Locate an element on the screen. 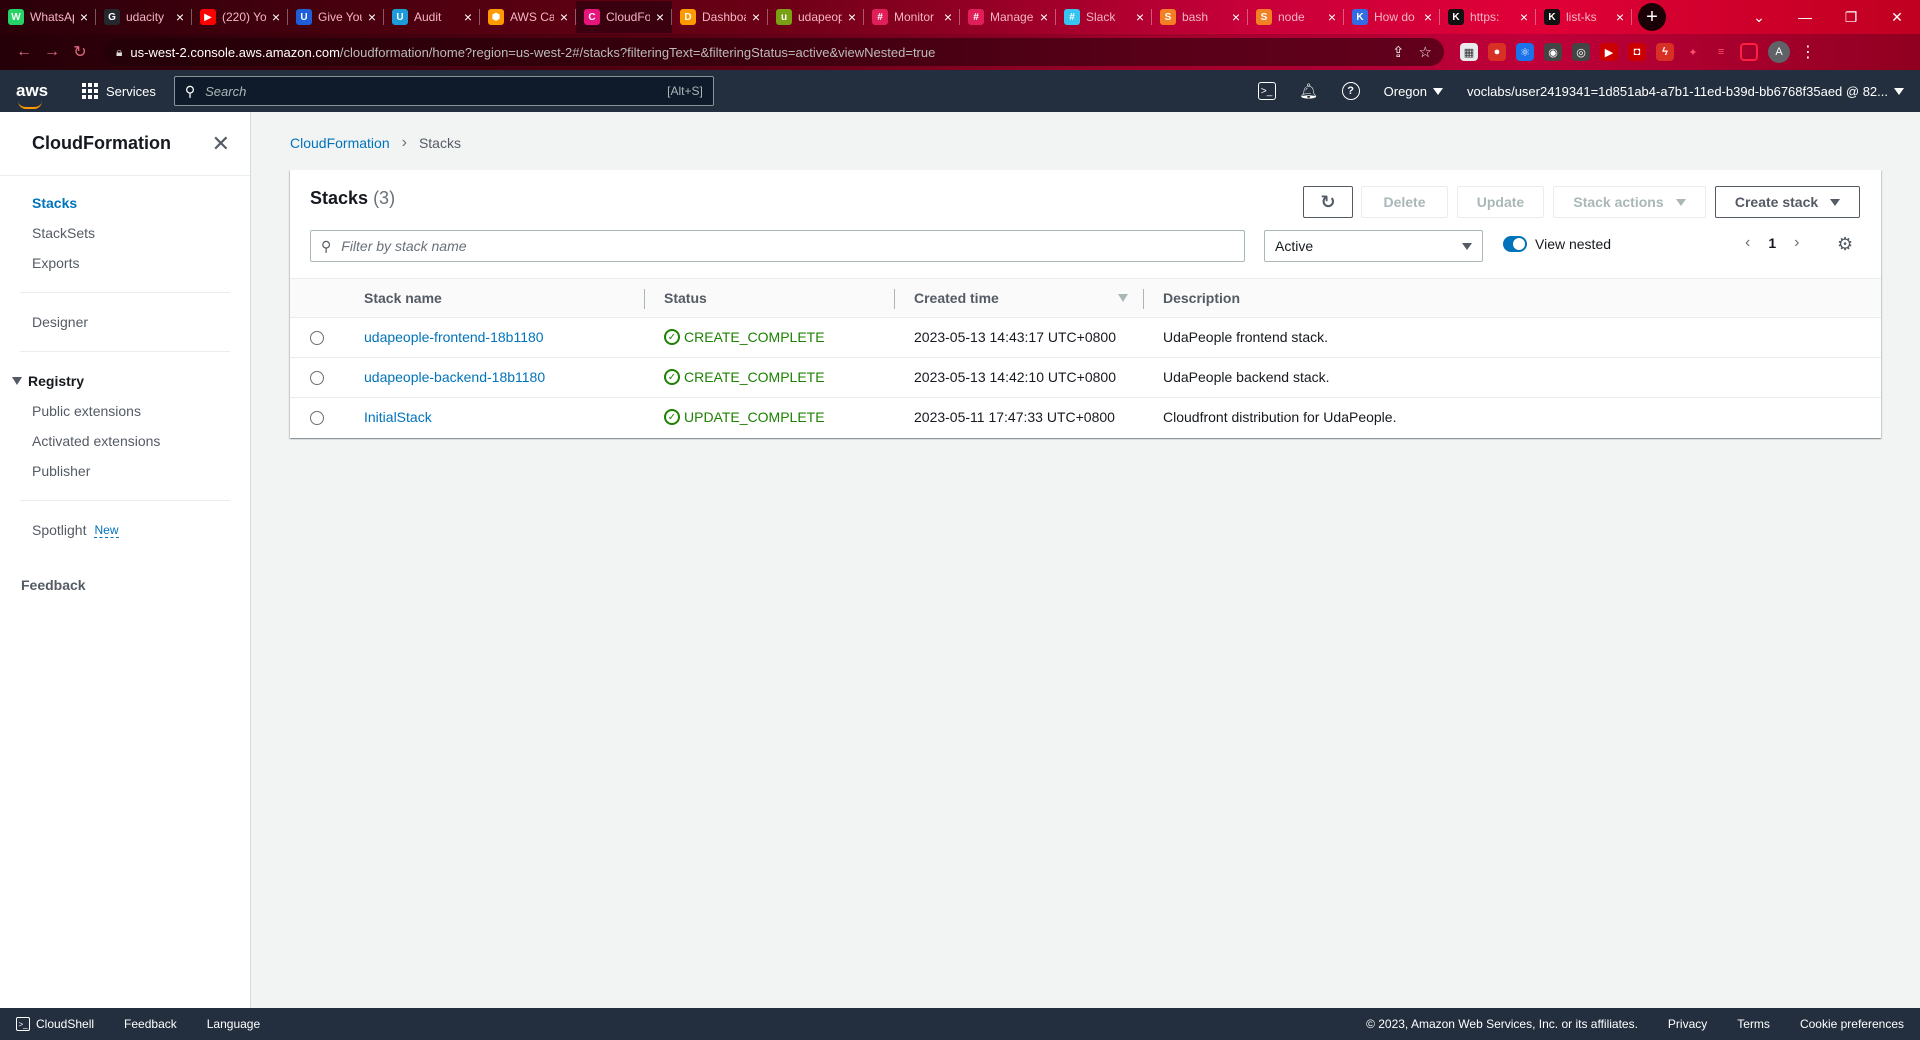  help-icon: ? is located at coordinates (1350, 91).